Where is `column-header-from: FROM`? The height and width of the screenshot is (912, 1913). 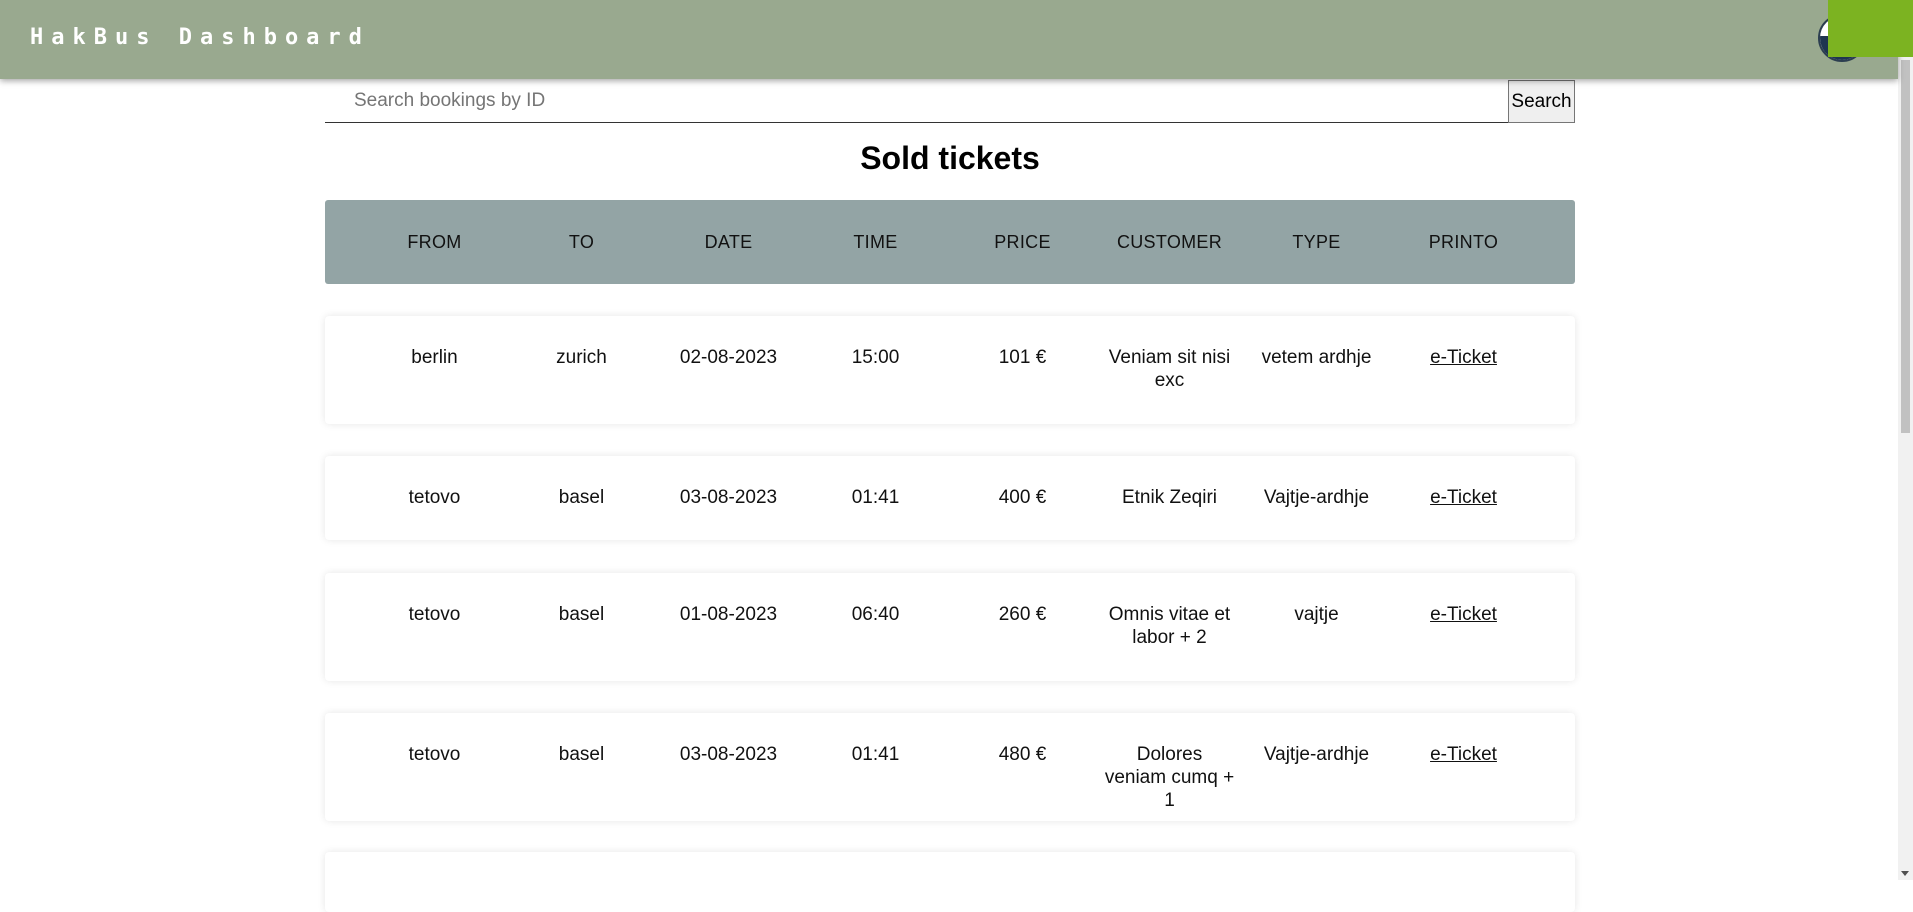 column-header-from: FROM is located at coordinates (434, 241).